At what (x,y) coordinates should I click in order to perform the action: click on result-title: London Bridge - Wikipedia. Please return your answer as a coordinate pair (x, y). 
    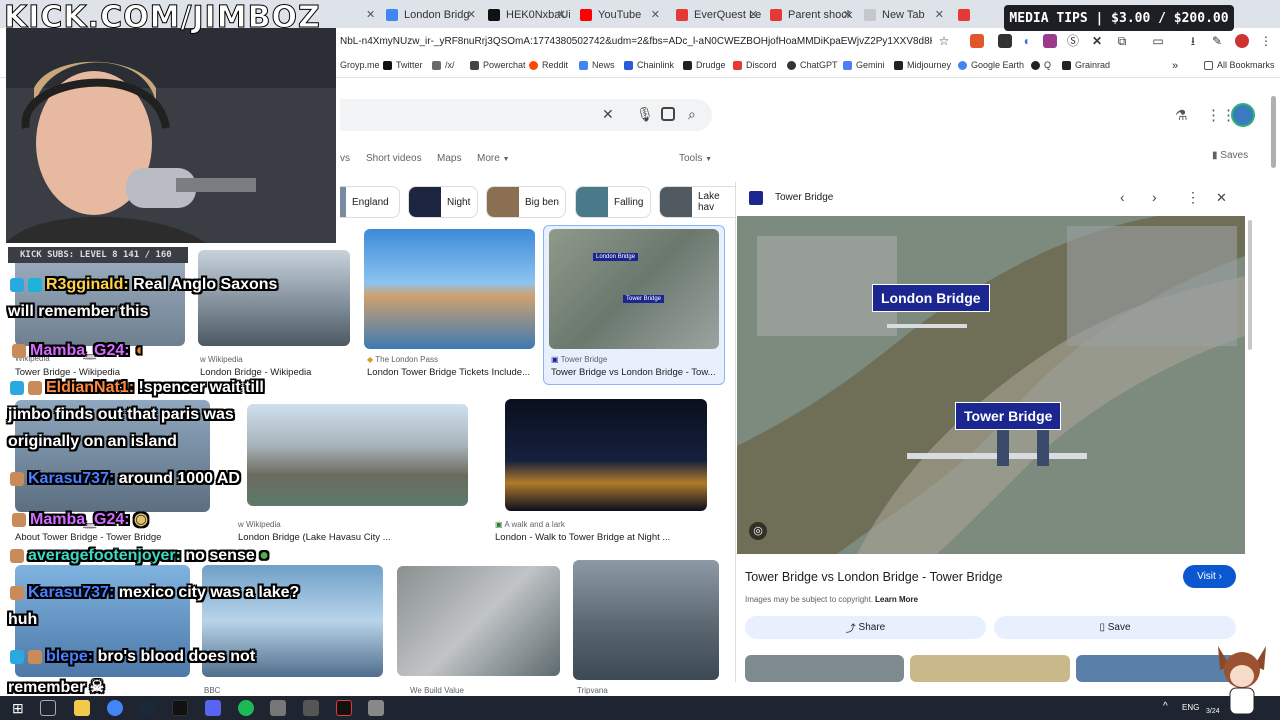
    Looking at the image, I should click on (275, 372).